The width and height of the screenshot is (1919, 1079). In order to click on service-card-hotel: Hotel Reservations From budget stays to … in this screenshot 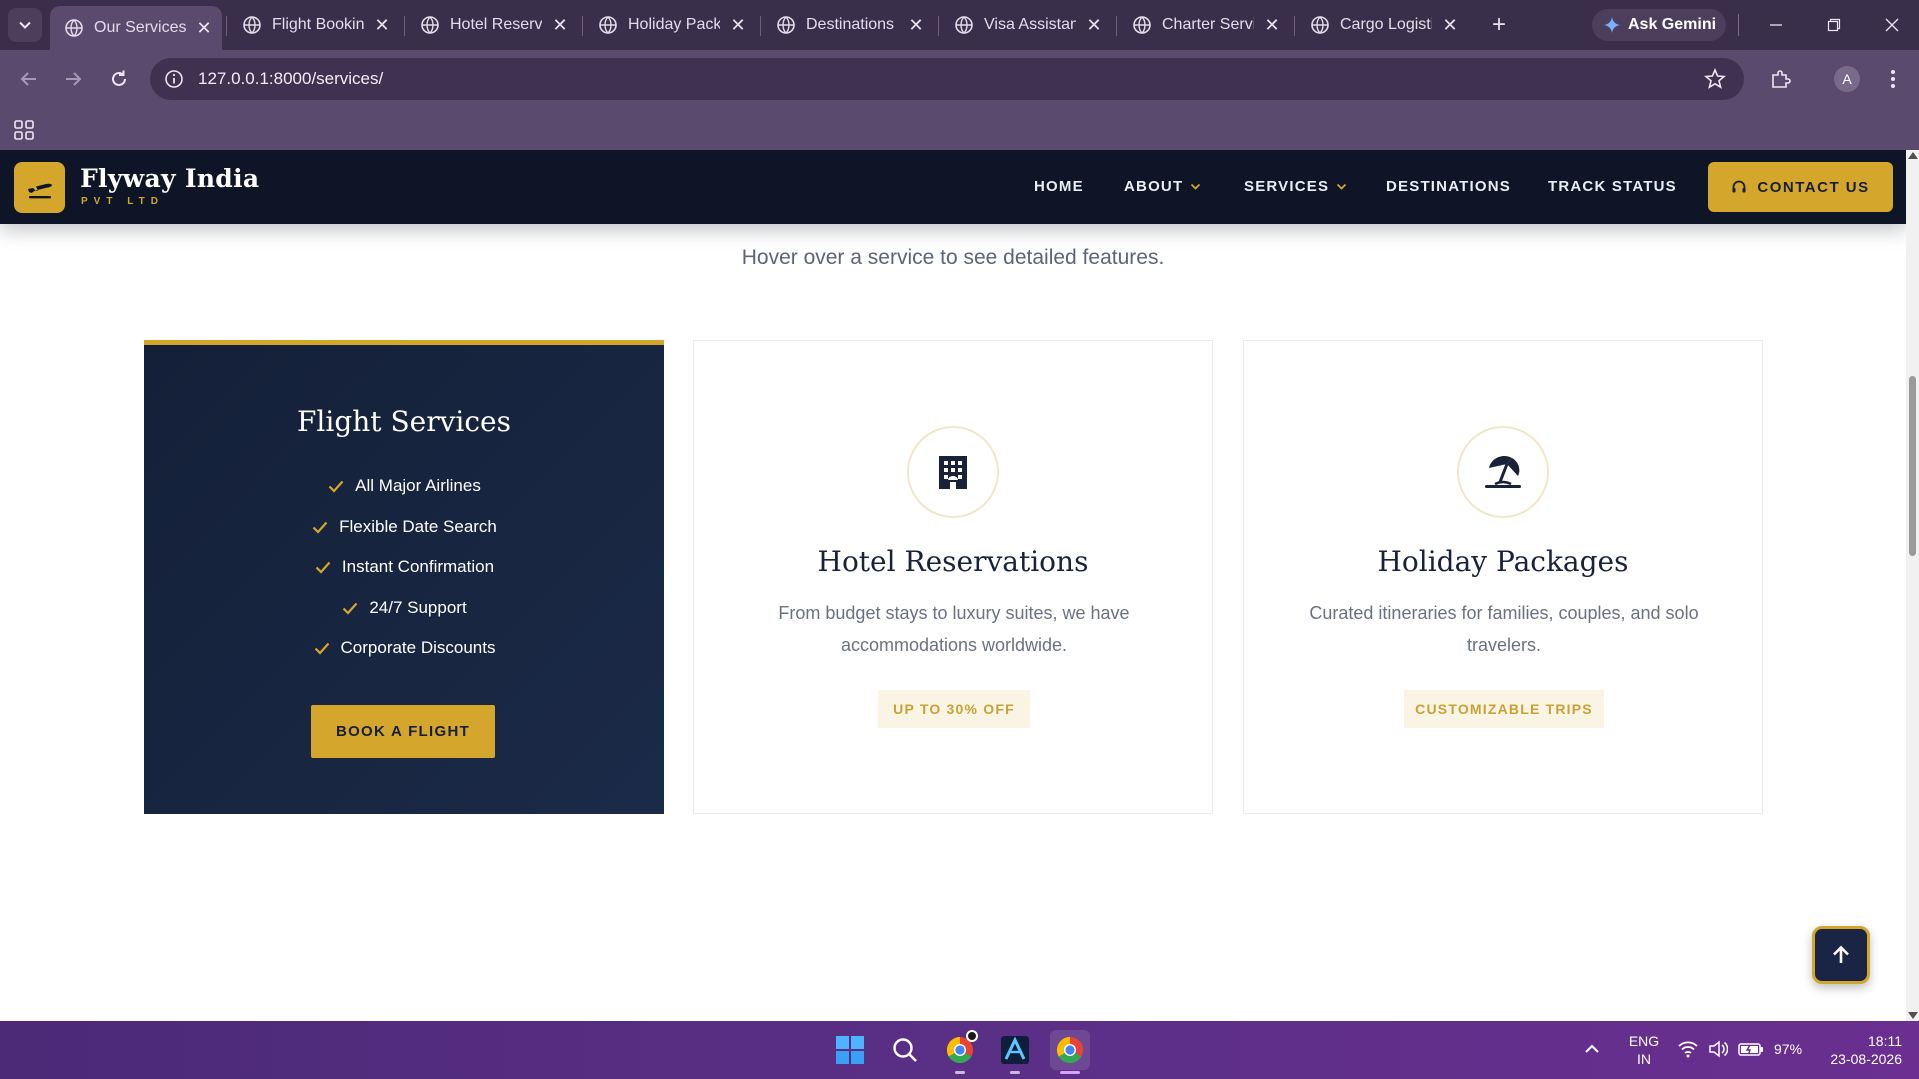, I will do `click(953, 577)`.